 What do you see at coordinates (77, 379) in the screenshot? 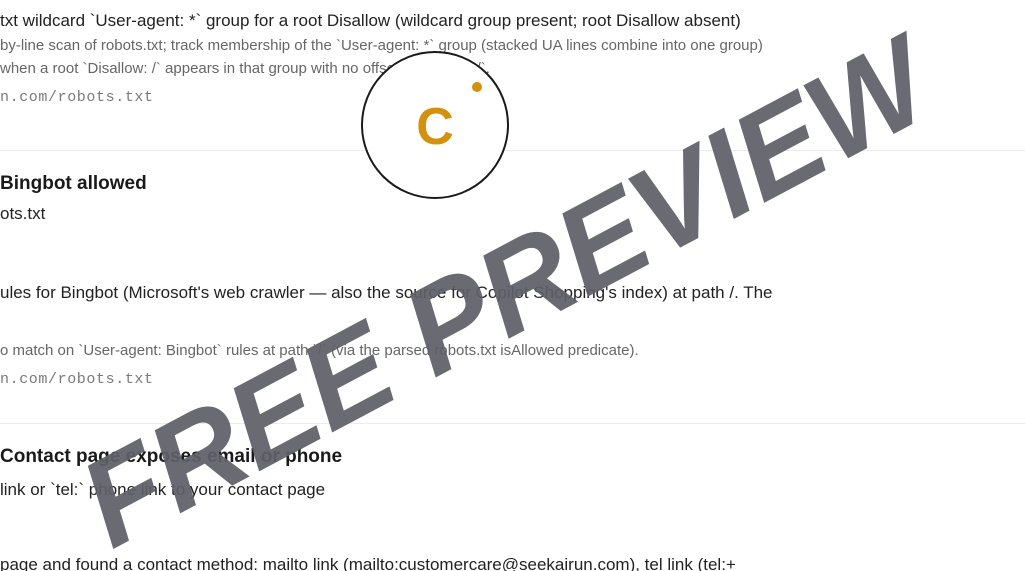
I see `check-source-bingbot: n.com/robots.txt` at bounding box center [77, 379].